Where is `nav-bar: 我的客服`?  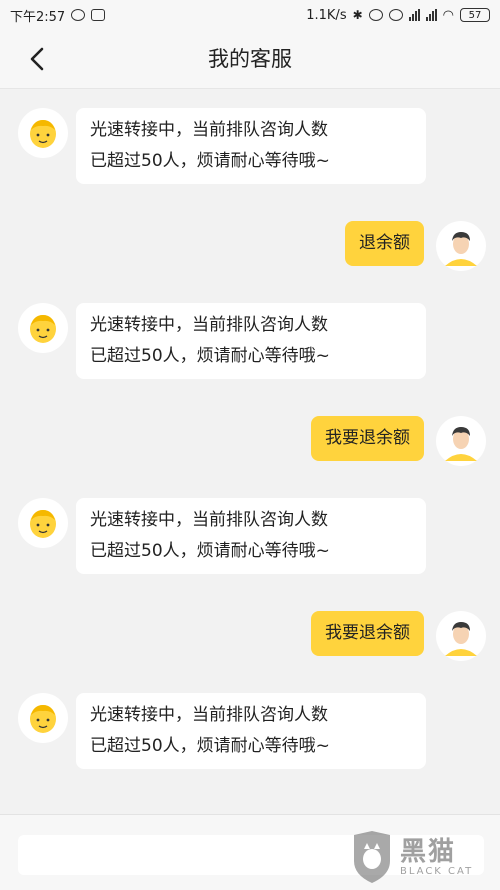 nav-bar: 我的客服 is located at coordinates (250, 59).